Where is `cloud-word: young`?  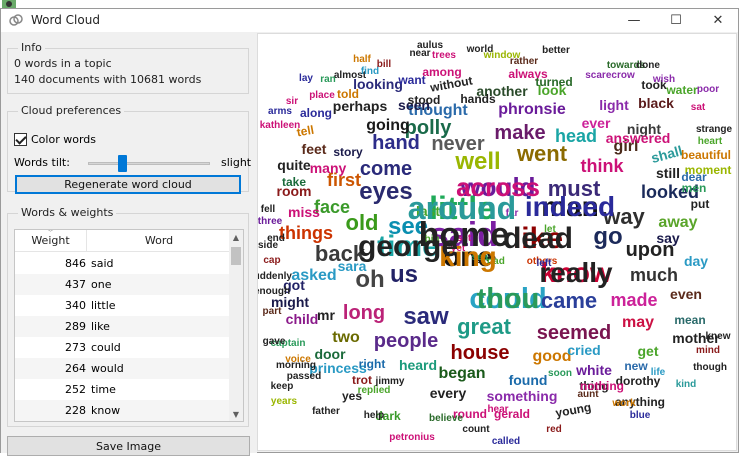 cloud-word: young is located at coordinates (573, 410).